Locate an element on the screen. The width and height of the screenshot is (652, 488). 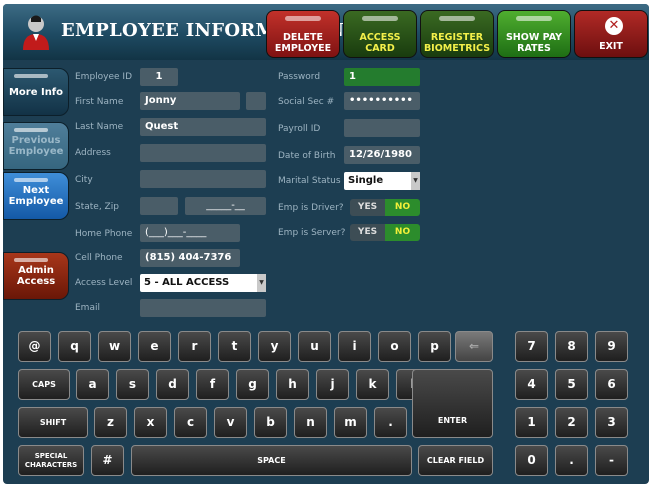
access-level-select: 5 - ALL ACCESS ▼ is located at coordinates (203, 283).